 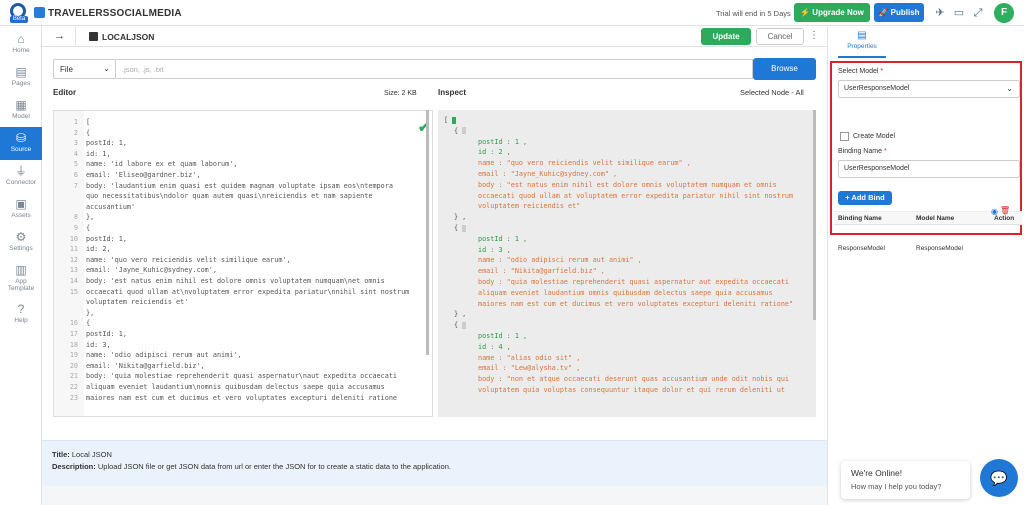 What do you see at coordinates (929, 169) in the screenshot?
I see `binding-name-input: UserResponseModel` at bounding box center [929, 169].